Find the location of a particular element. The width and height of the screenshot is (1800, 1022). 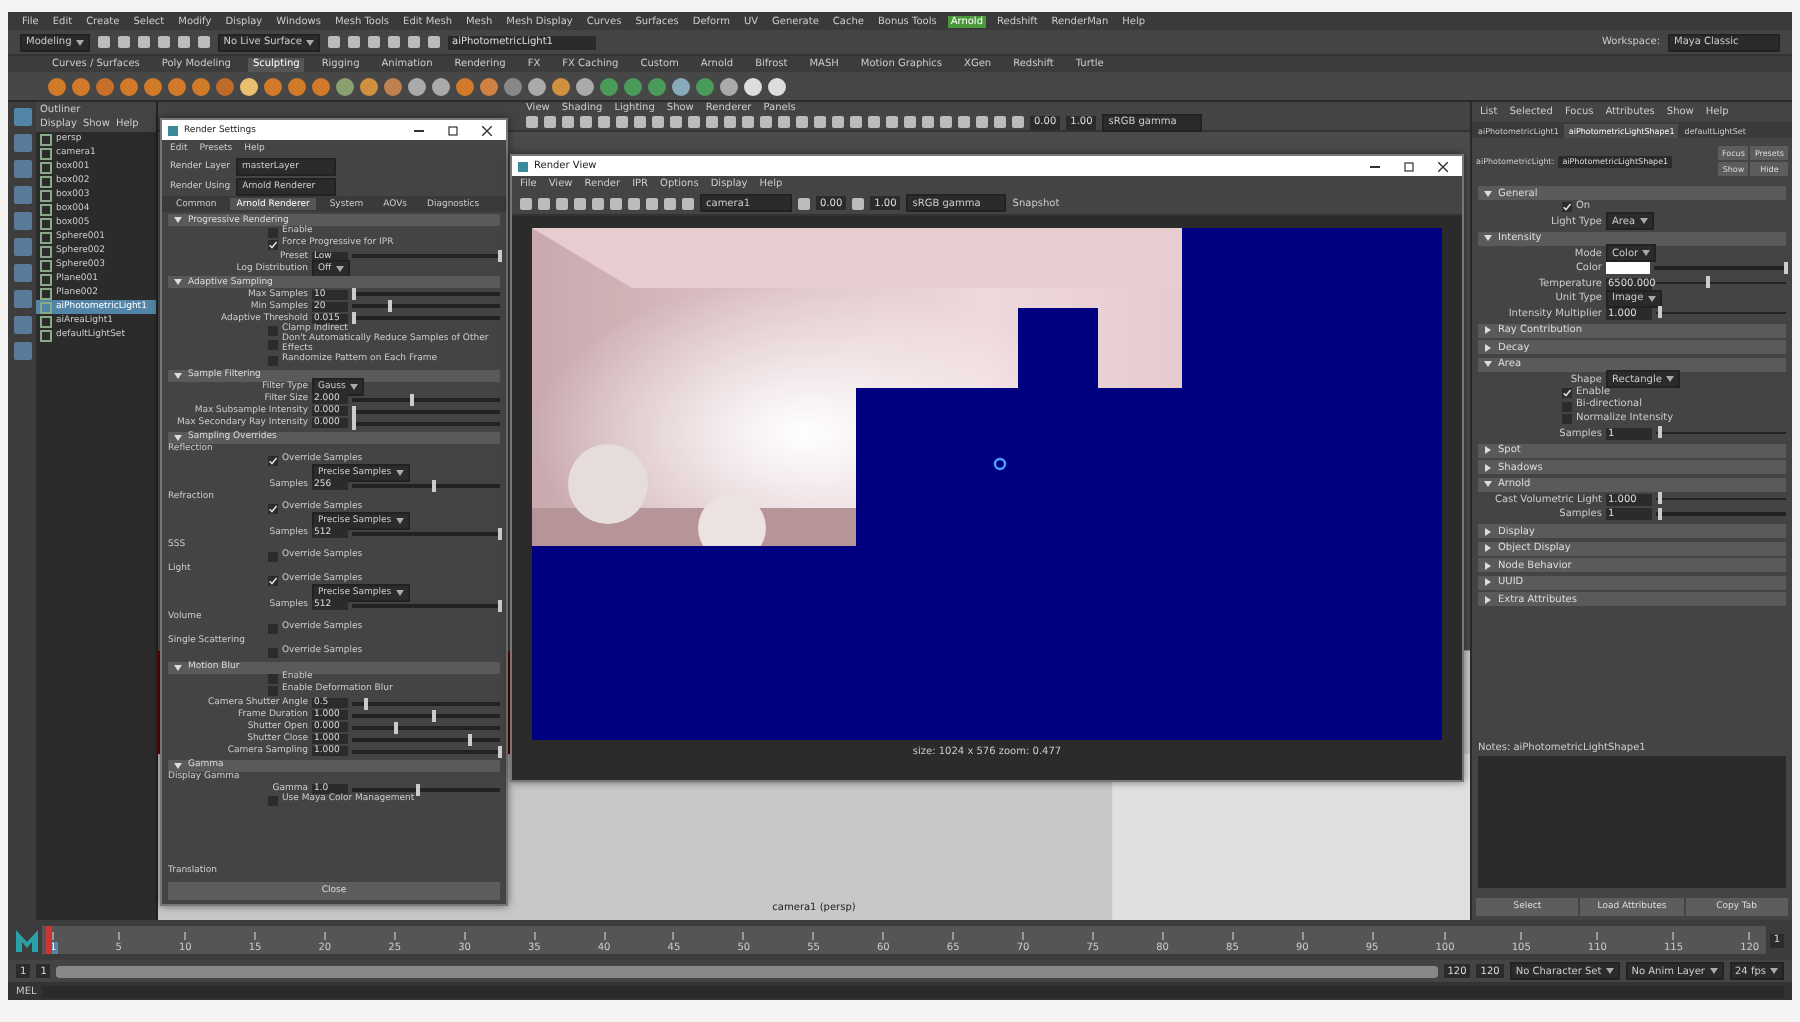

command-field is located at coordinates (913, 991).